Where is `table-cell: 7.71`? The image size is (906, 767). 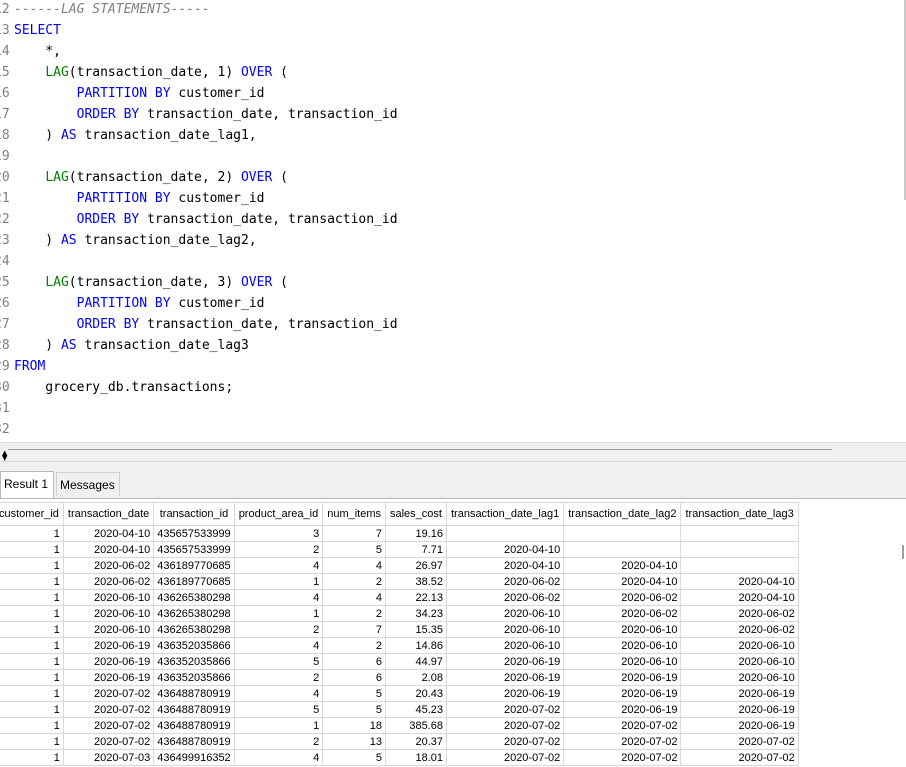 table-cell: 7.71 is located at coordinates (416, 549).